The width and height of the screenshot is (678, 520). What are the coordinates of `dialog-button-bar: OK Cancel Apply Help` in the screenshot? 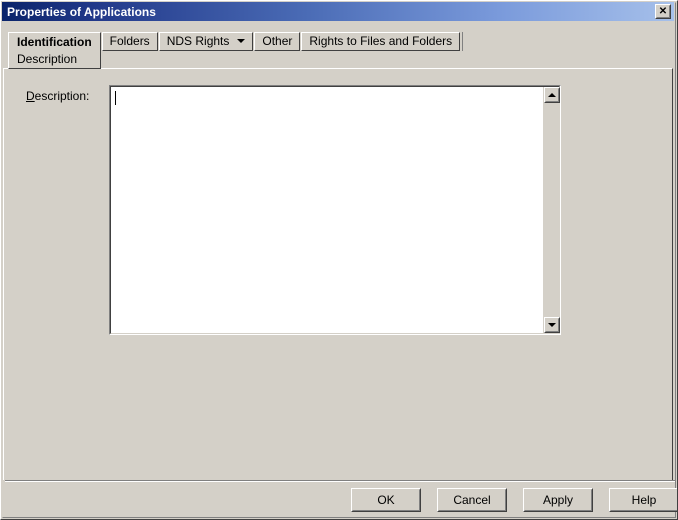 It's located at (514, 500).